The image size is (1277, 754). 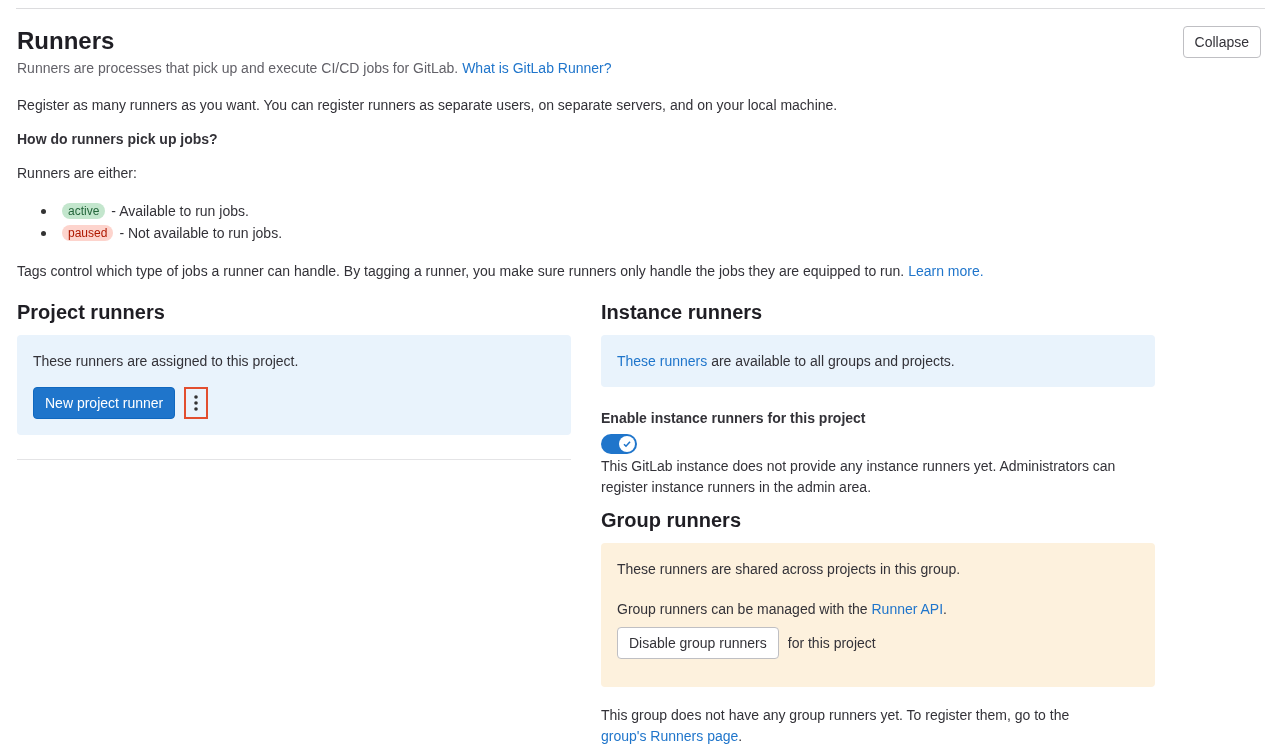 I want to click on link: These runners, so click(x=662, y=361).